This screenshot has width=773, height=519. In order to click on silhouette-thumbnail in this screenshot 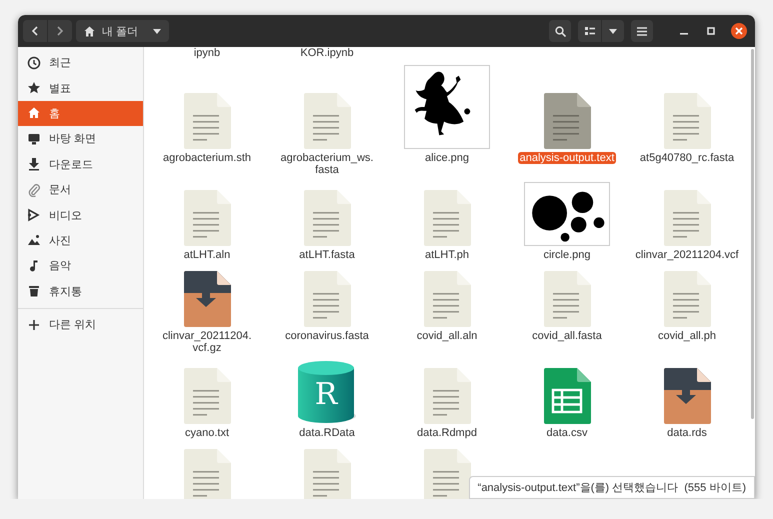, I will do `click(447, 107)`.